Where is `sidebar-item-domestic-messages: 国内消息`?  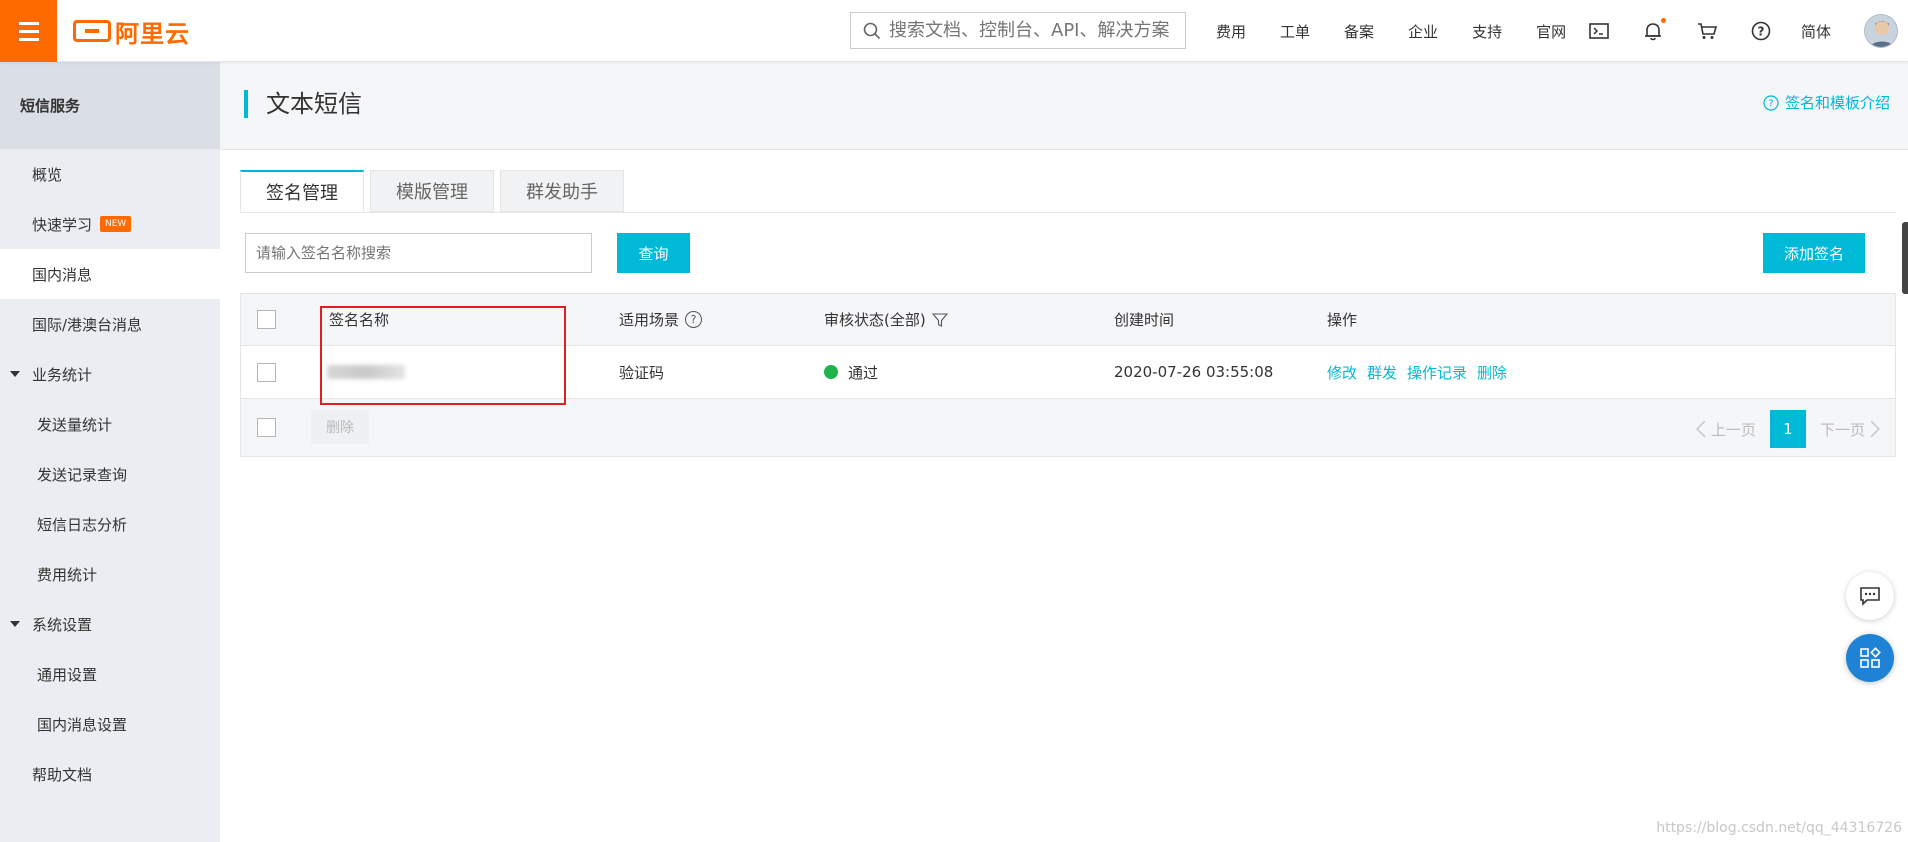
sidebar-item-domestic-messages: 国内消息 is located at coordinates (110, 274).